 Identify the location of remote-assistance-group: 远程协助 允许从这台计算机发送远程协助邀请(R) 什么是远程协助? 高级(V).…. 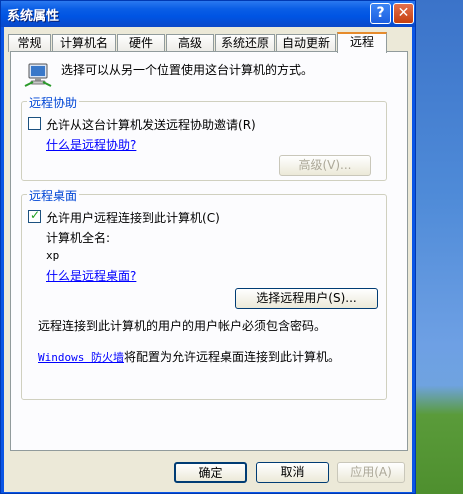
(204, 137).